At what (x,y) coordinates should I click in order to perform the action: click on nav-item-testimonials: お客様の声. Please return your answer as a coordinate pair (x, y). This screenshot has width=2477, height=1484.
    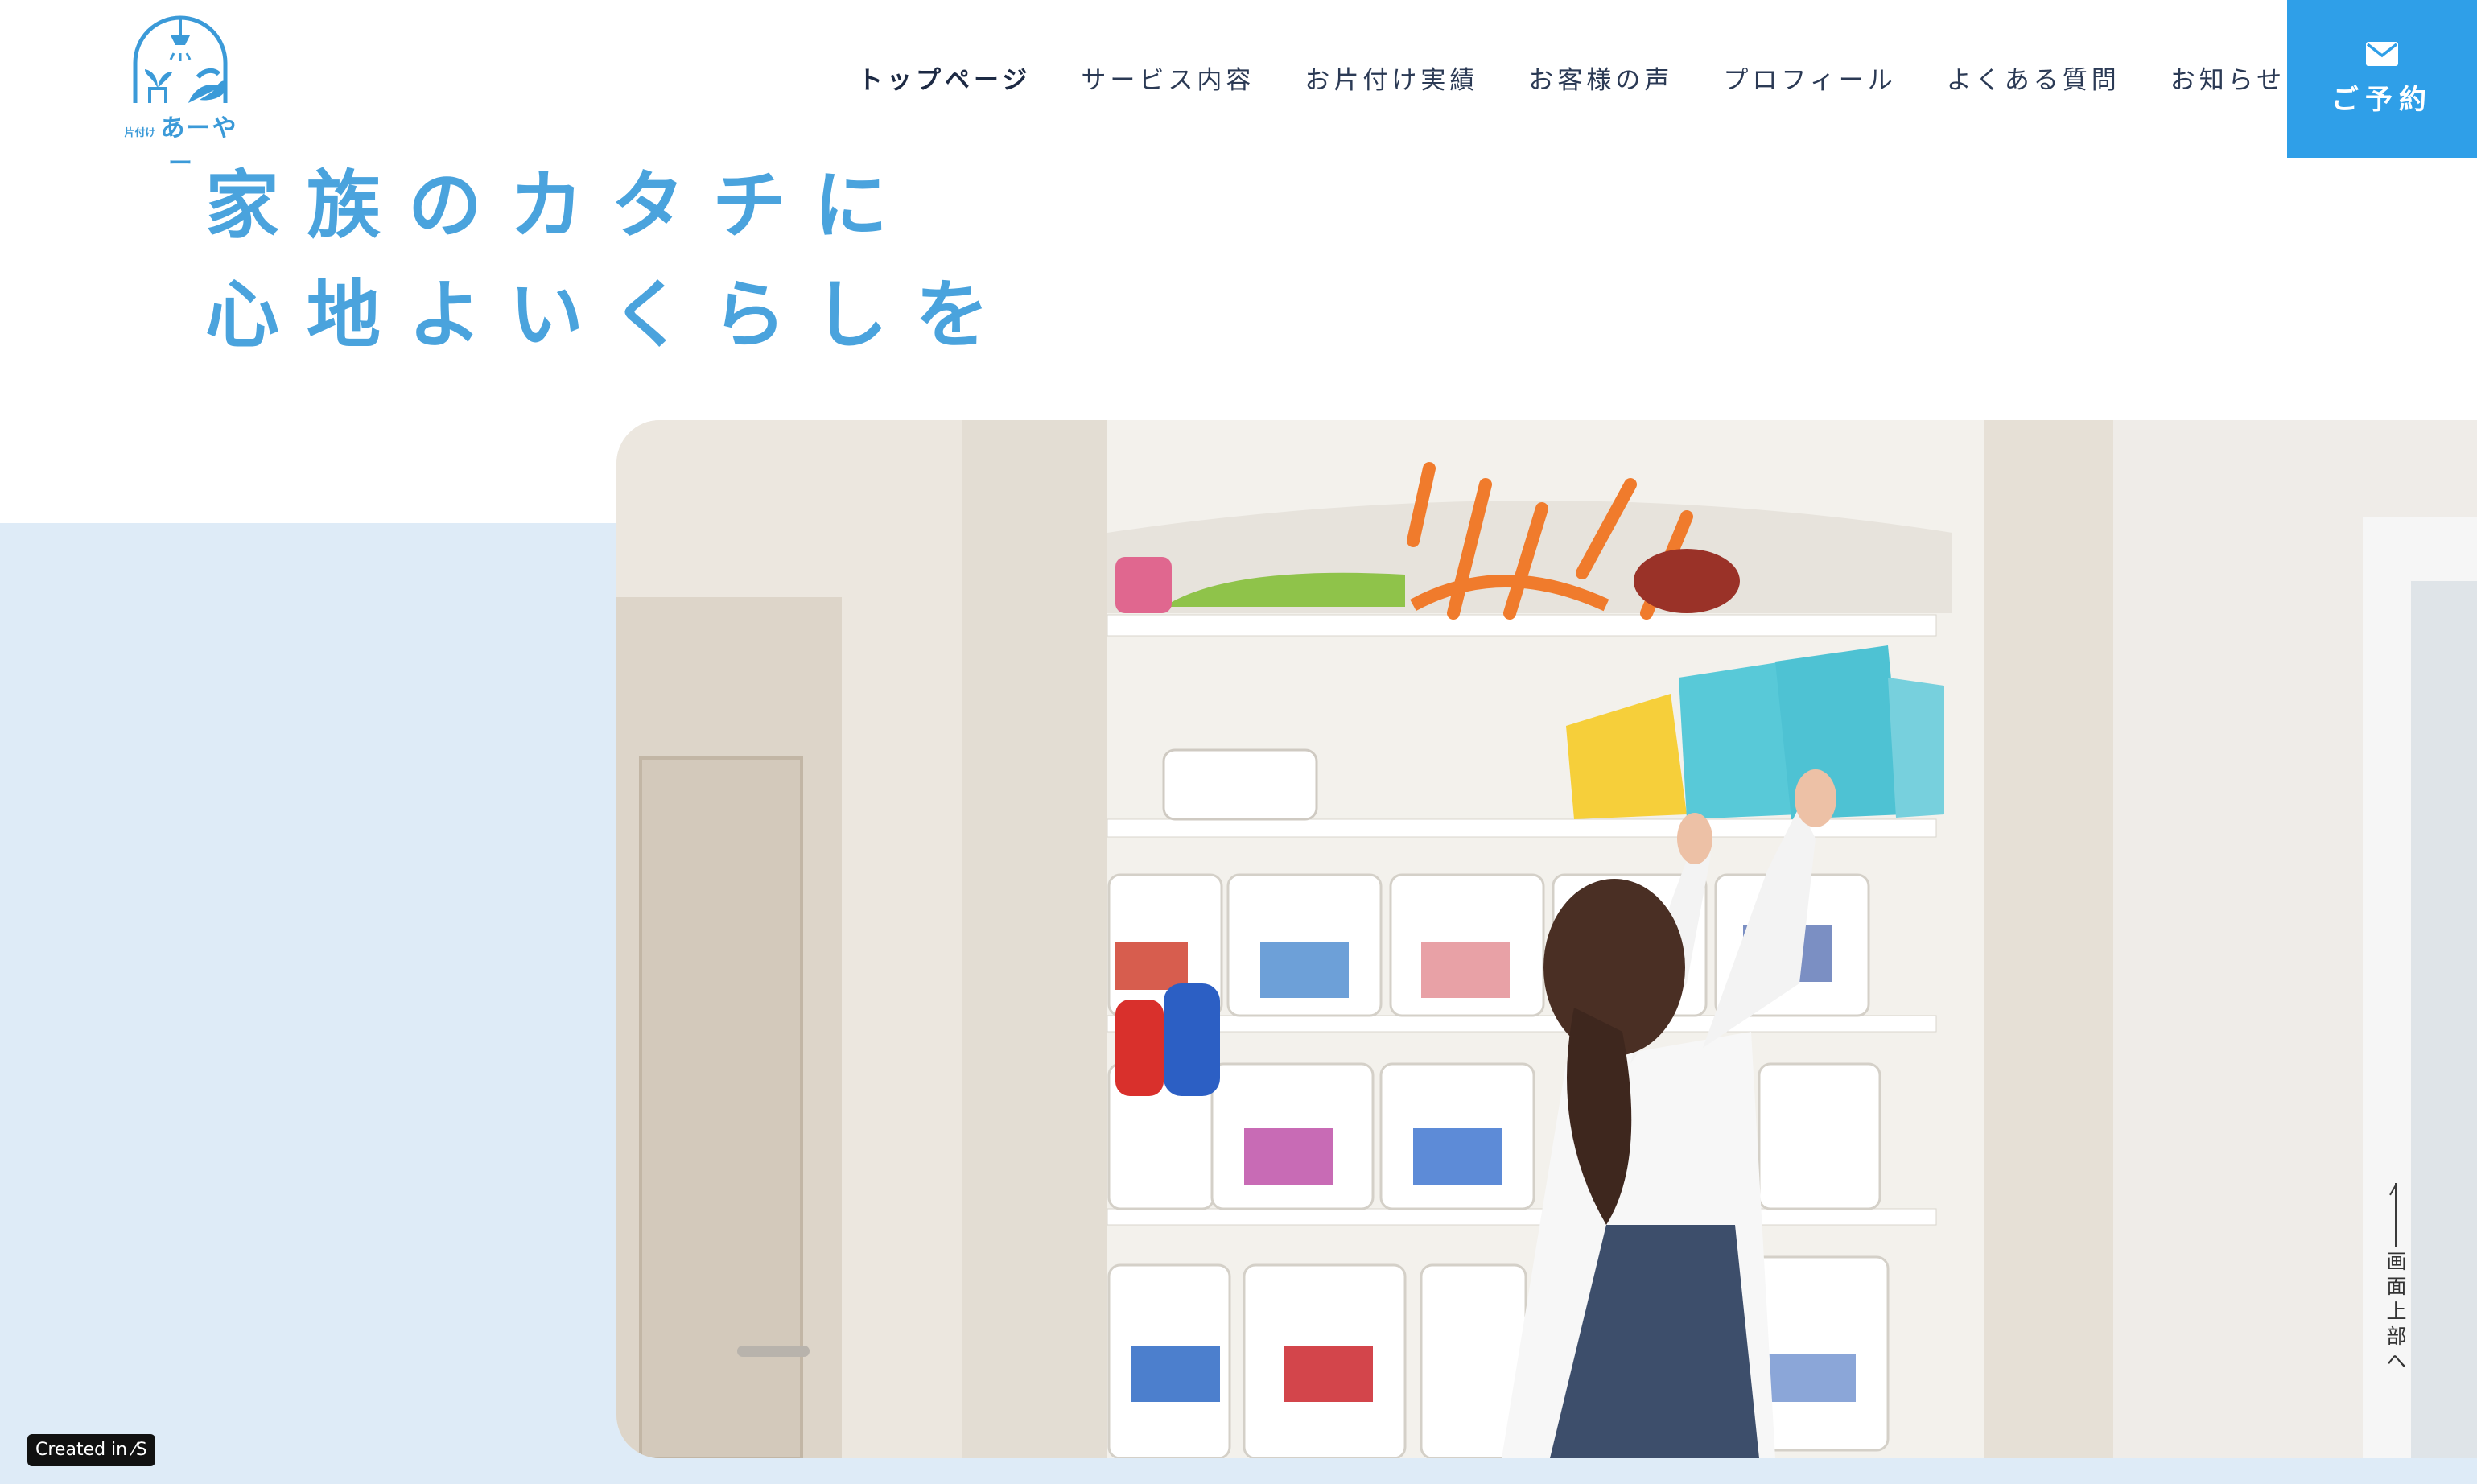
    Looking at the image, I should click on (1600, 78).